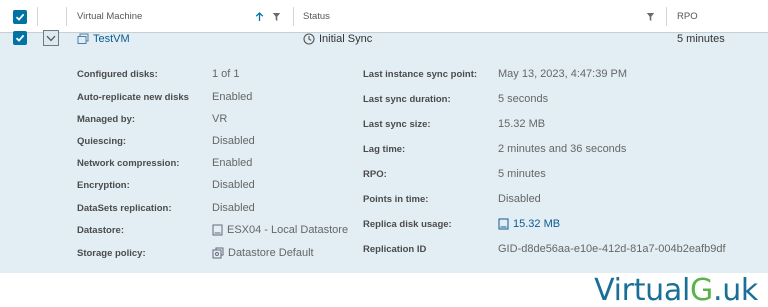  Describe the element at coordinates (562, 149) in the screenshot. I see `detail-value: 2 minutes and 36 seconds` at that location.